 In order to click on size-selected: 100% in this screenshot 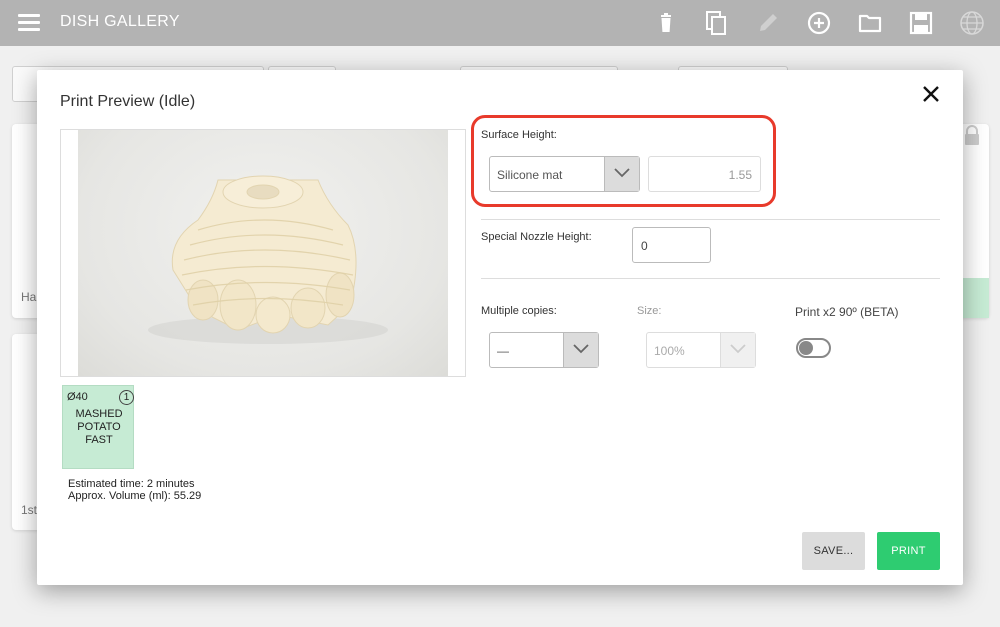, I will do `click(669, 351)`.